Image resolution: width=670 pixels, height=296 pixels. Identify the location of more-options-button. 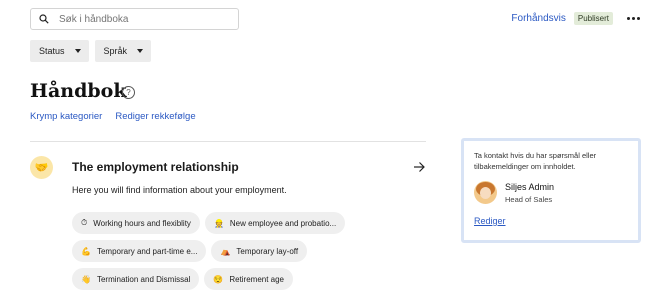
(633, 18).